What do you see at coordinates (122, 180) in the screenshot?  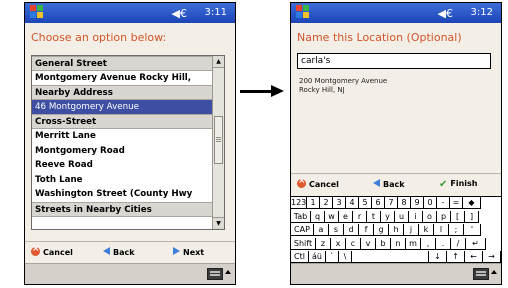 I see `list-item: Toth Lane` at bounding box center [122, 180].